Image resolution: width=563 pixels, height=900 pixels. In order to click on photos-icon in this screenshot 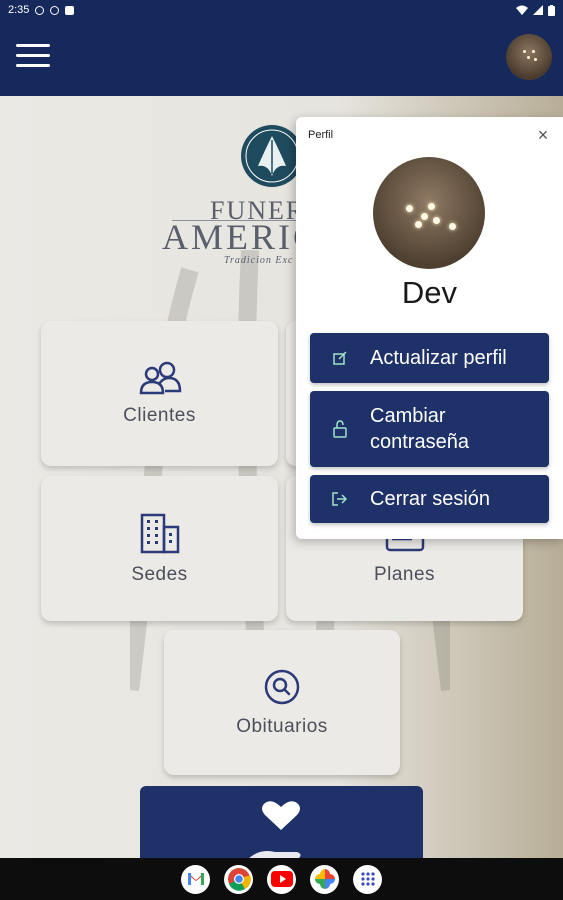, I will do `click(324, 879)`.